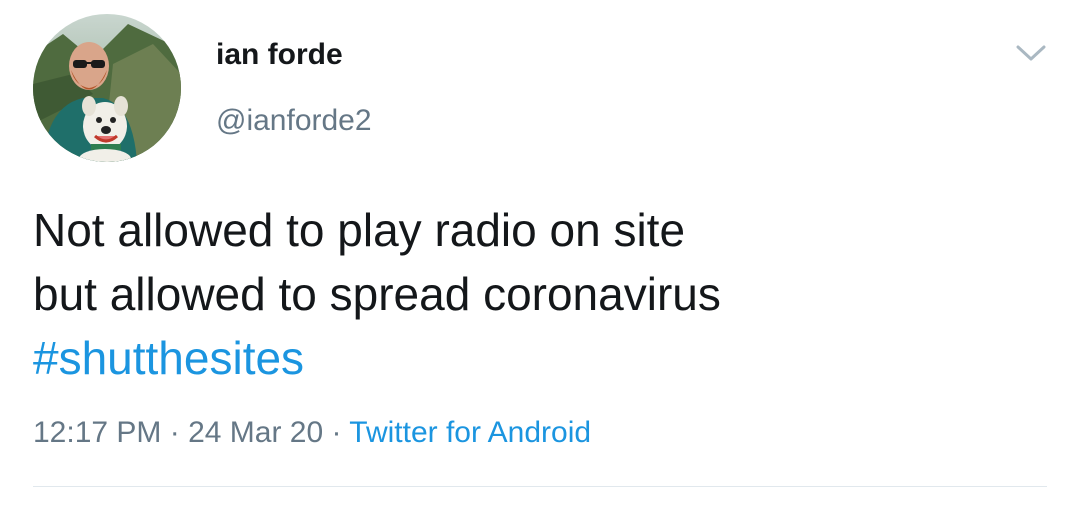  What do you see at coordinates (538, 358) in the screenshot?
I see `hashtag-link: #shutthesites` at bounding box center [538, 358].